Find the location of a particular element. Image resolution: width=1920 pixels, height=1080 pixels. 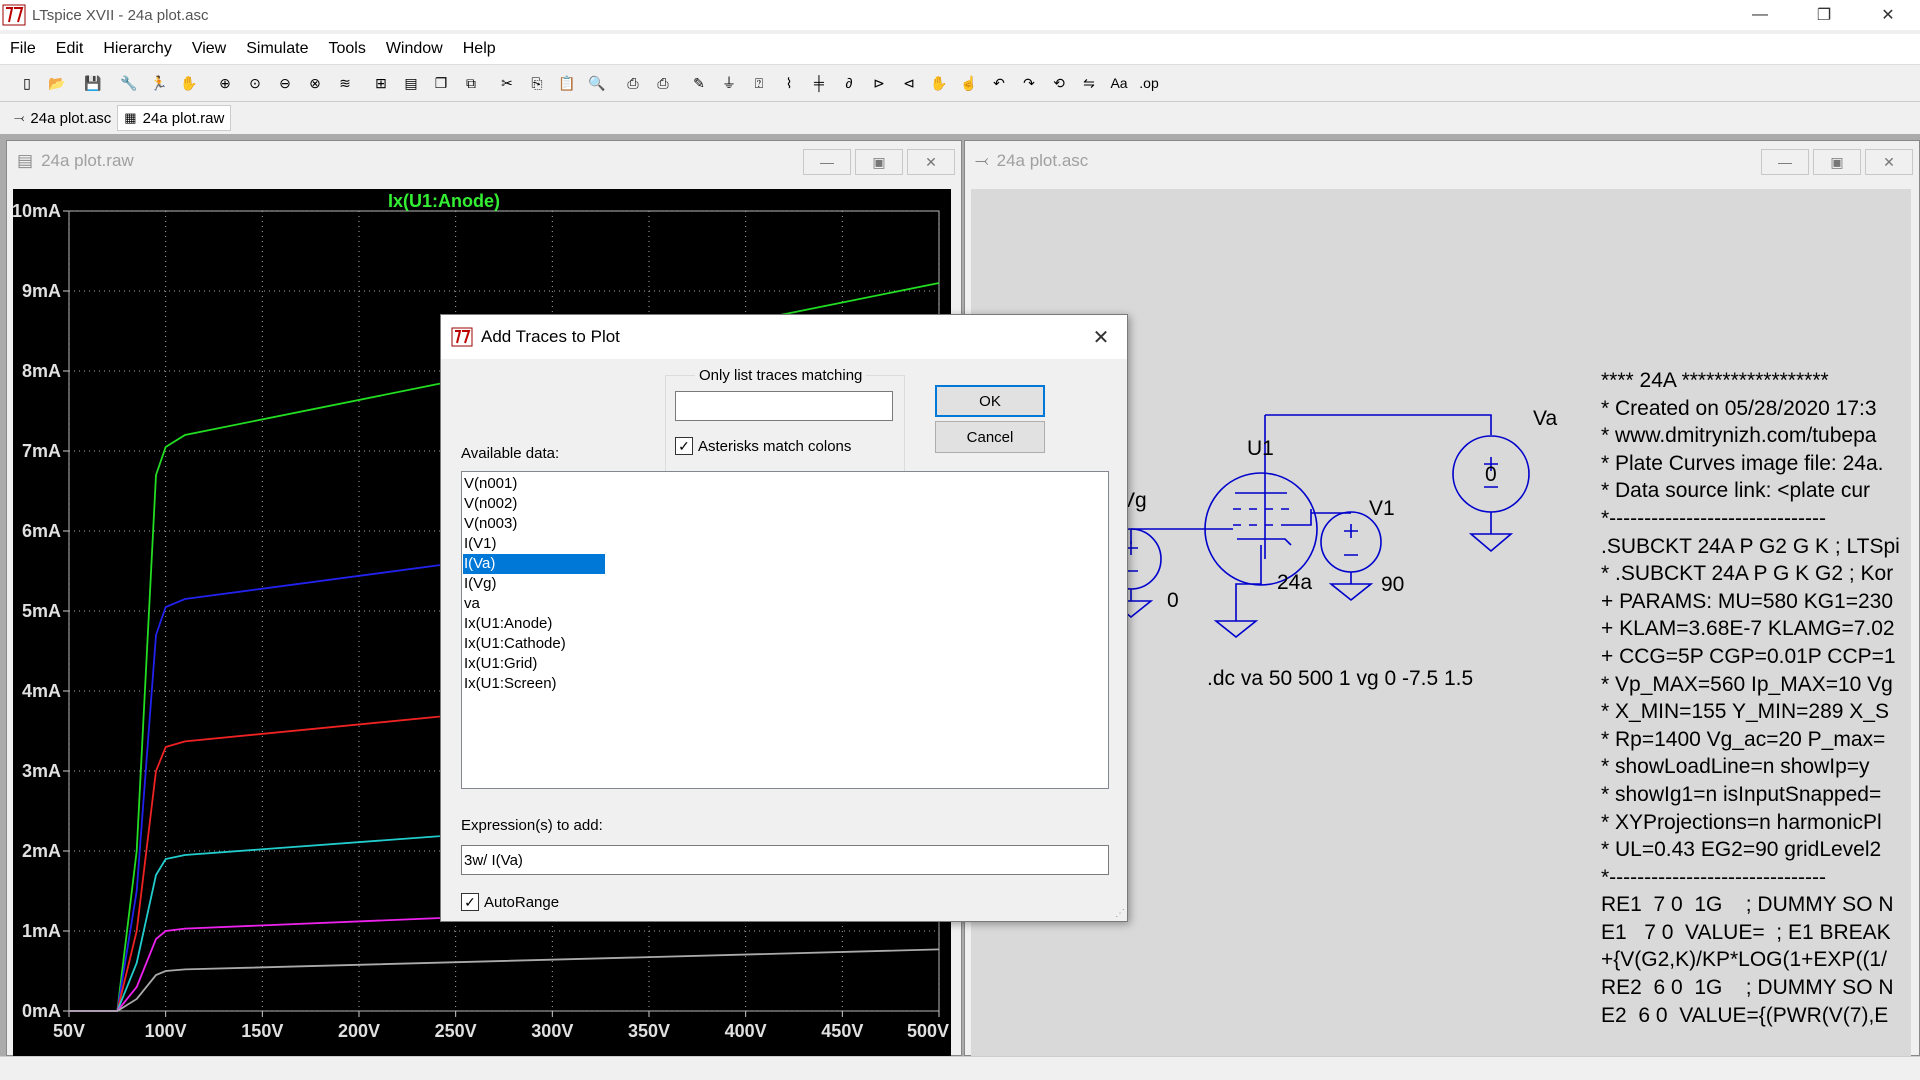

wire-va is located at coordinates (1378, 424).